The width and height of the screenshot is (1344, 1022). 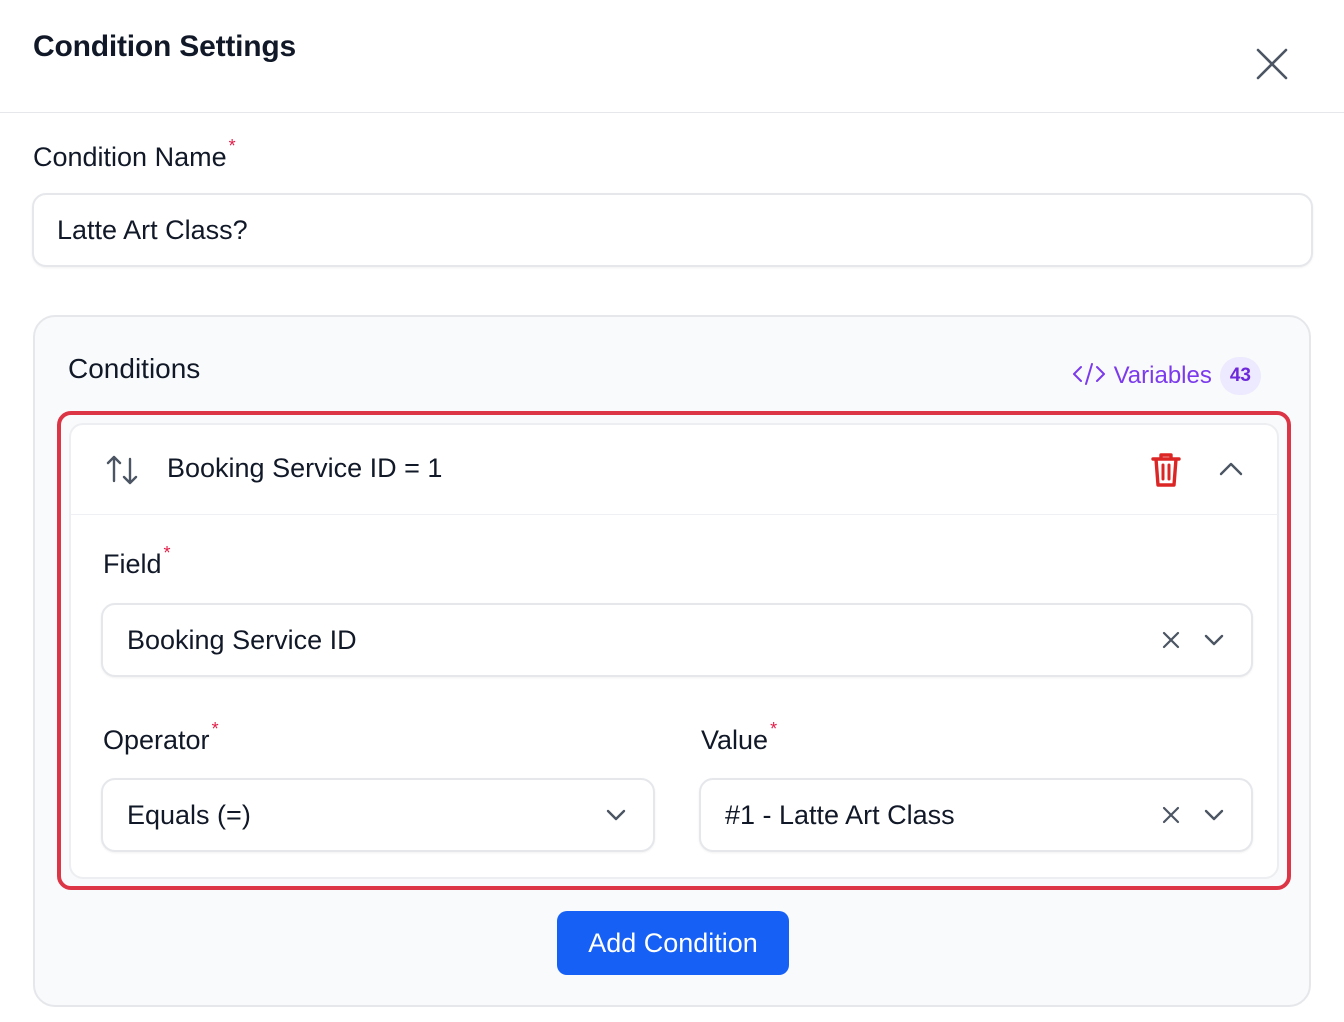 What do you see at coordinates (165, 46) in the screenshot?
I see `modal-title: Condition Settings` at bounding box center [165, 46].